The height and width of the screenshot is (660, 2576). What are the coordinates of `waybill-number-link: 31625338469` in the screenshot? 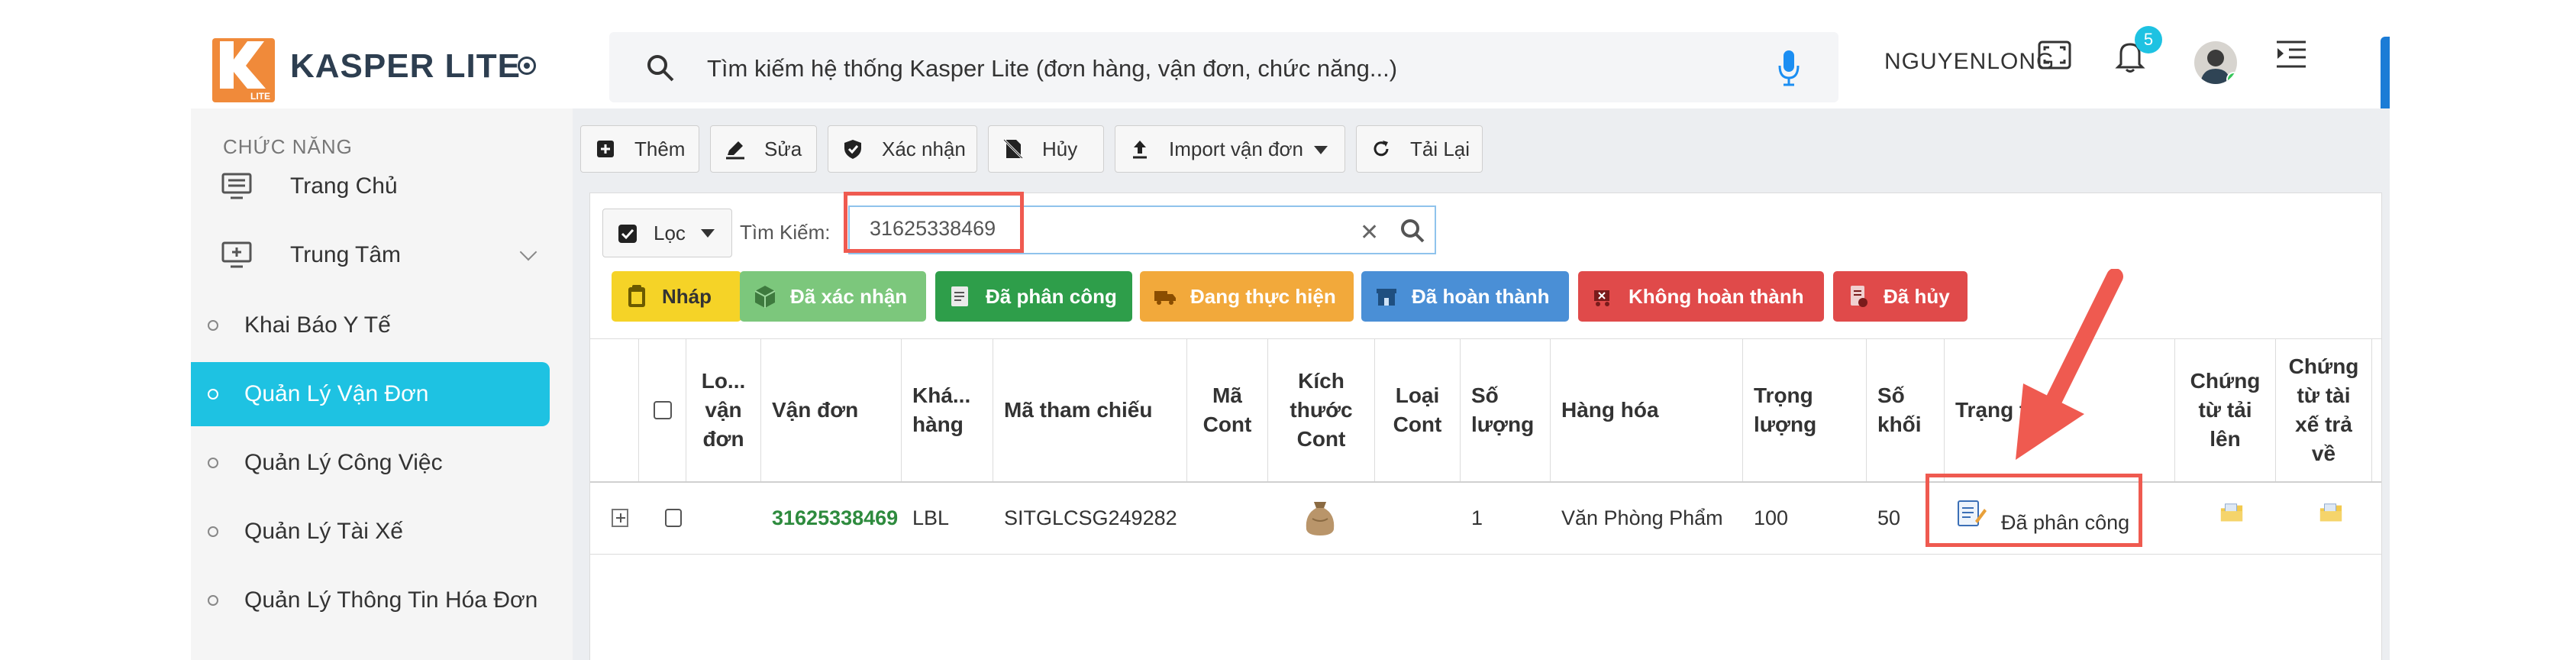 It's located at (831, 518).